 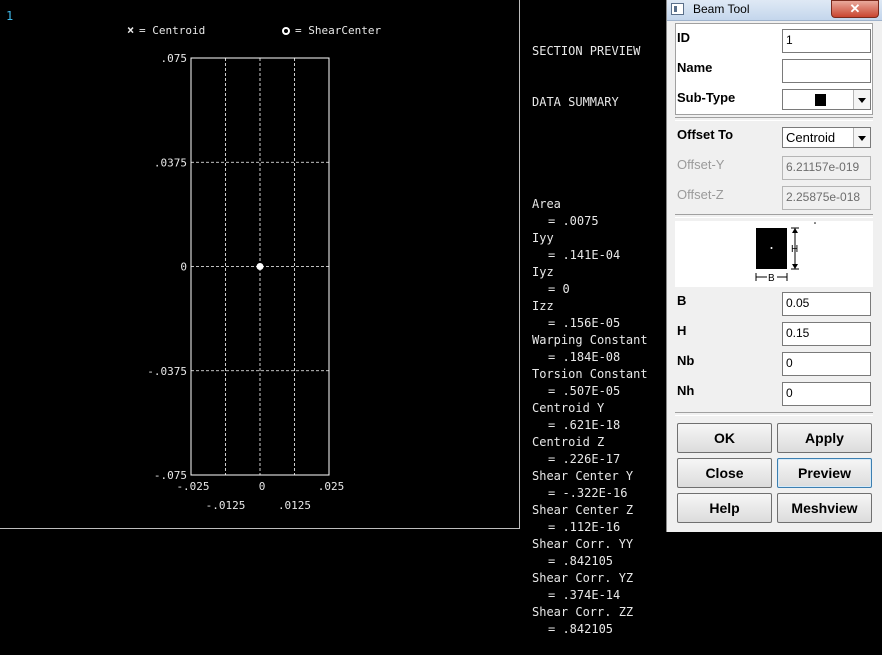 I want to click on summary-label: Shear Center Y, so click(x=583, y=476).